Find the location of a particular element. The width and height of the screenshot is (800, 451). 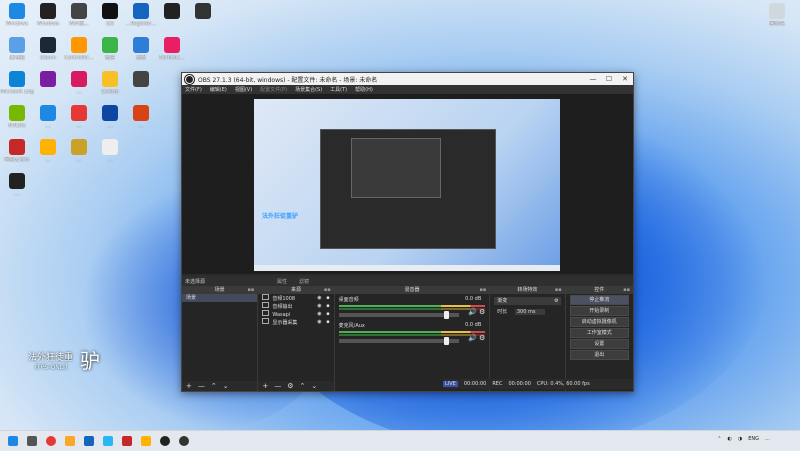

desktop-icon: 此电脑 is located at coordinates (17, 49).